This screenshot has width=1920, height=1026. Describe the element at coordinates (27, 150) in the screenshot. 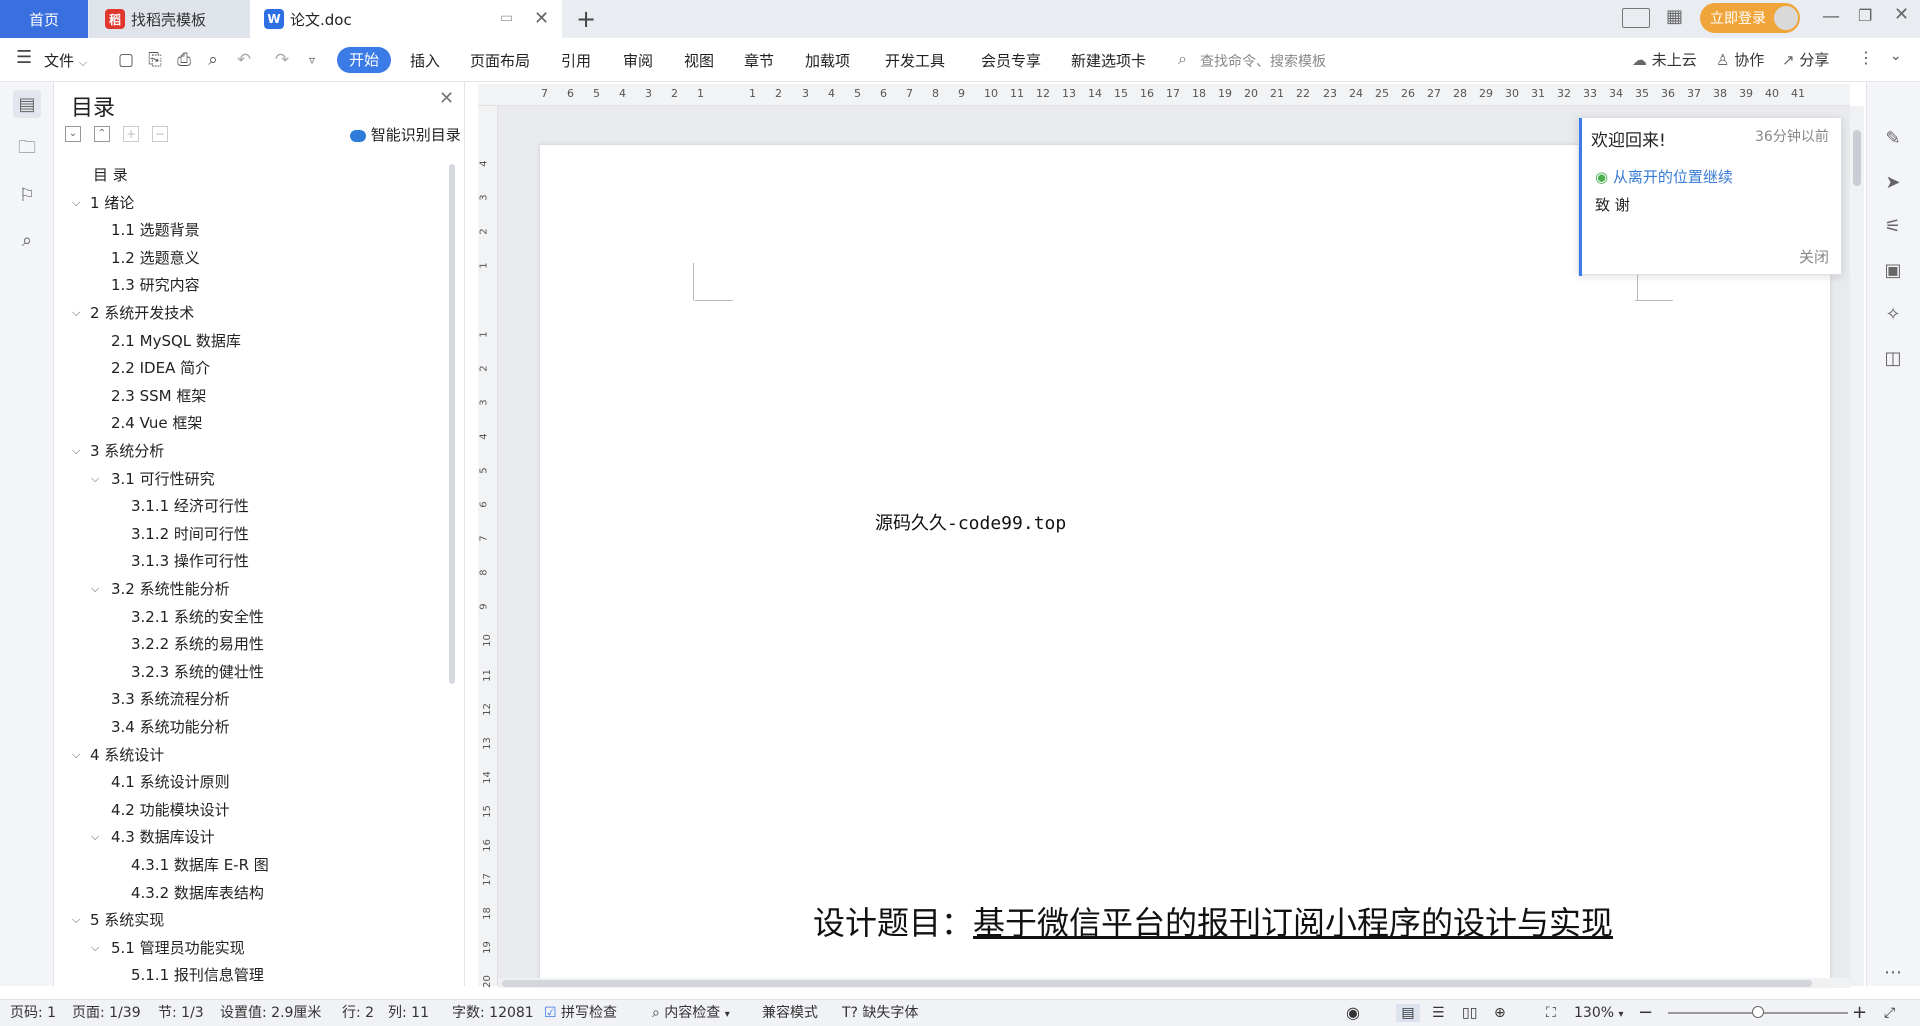

I see `chapter-nav-icon: 🗀` at that location.